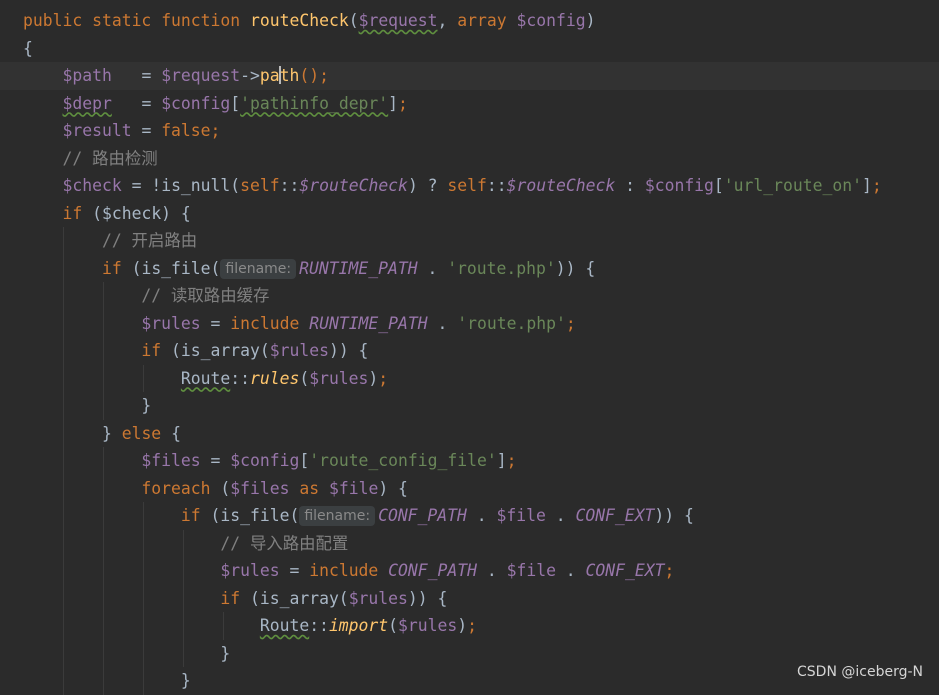  I want to click on variable-token: $depr, so click(87, 103).